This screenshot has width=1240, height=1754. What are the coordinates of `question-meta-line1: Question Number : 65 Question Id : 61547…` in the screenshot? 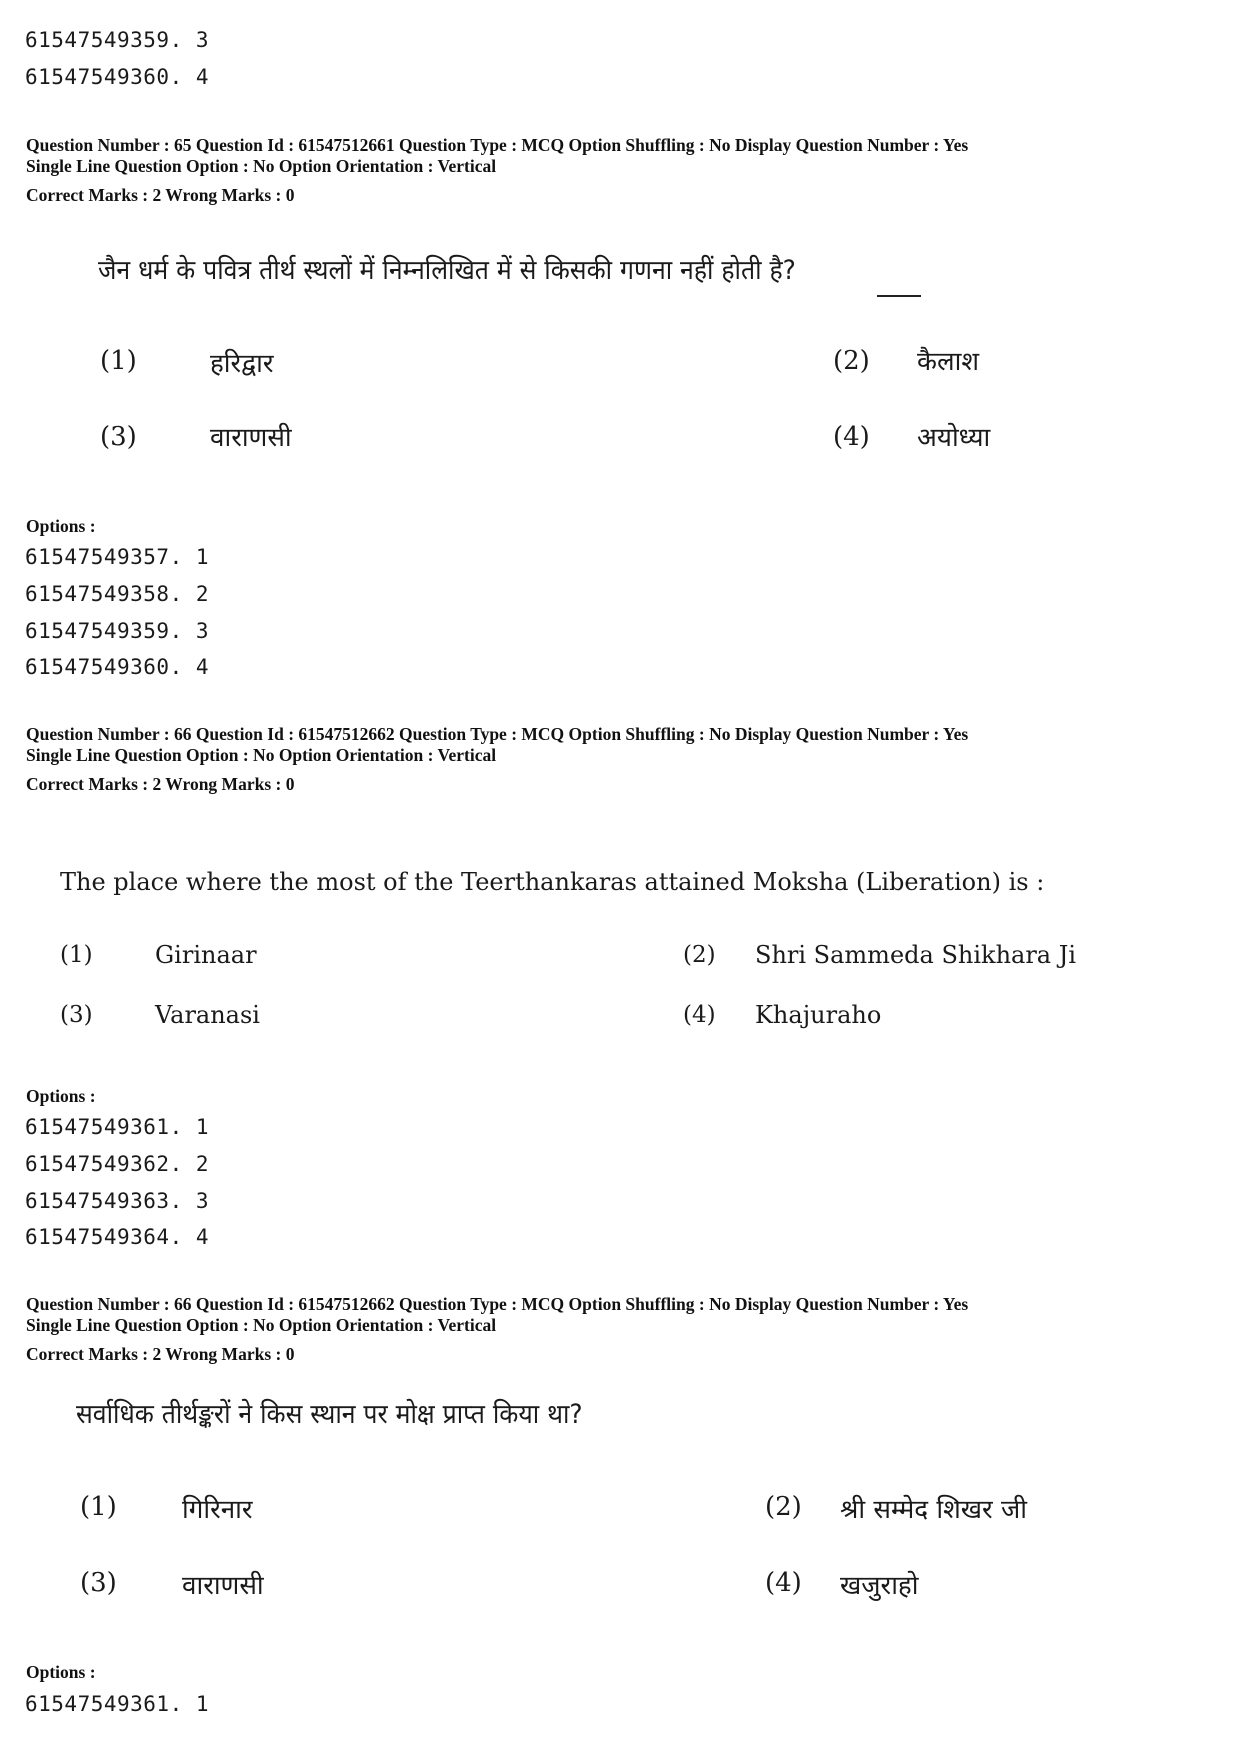 It's located at (497, 145).